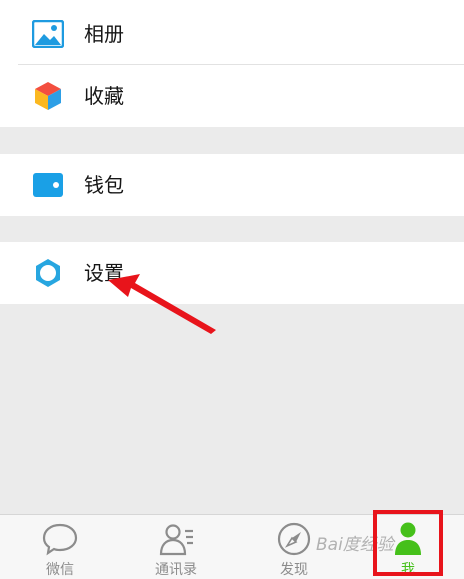  What do you see at coordinates (104, 185) in the screenshot?
I see `menu-item-label: 钱包` at bounding box center [104, 185].